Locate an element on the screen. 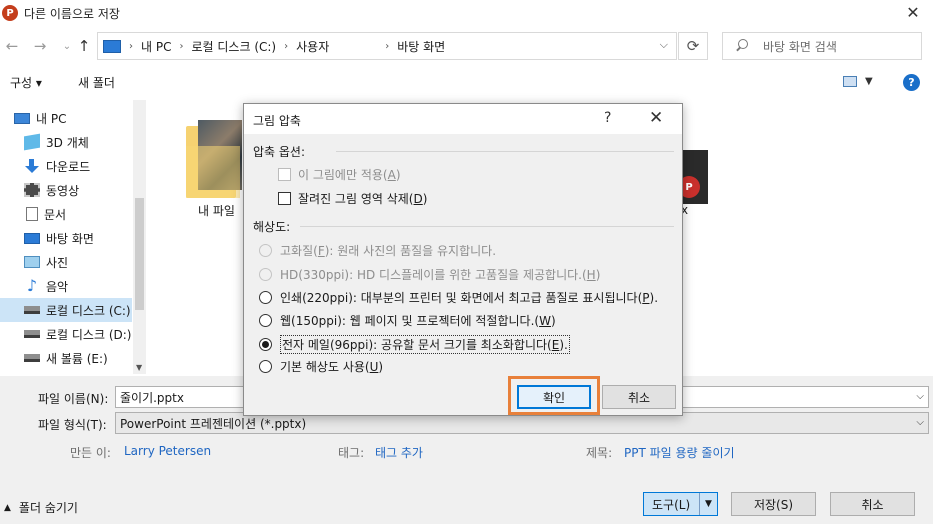 The image size is (933, 524). ok-button: 확인 is located at coordinates (554, 397).